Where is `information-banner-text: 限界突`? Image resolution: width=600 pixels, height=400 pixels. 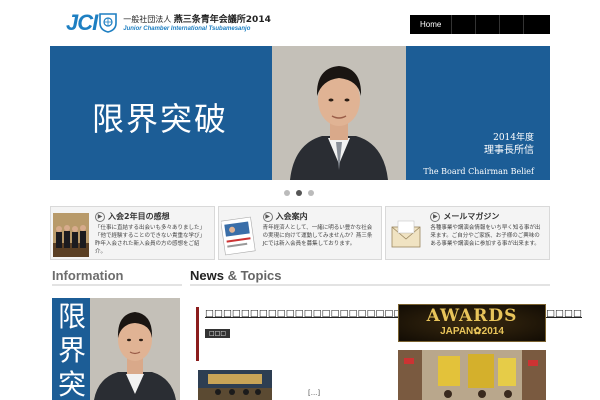
information-banner-text: 限界突 is located at coordinates (72, 350).